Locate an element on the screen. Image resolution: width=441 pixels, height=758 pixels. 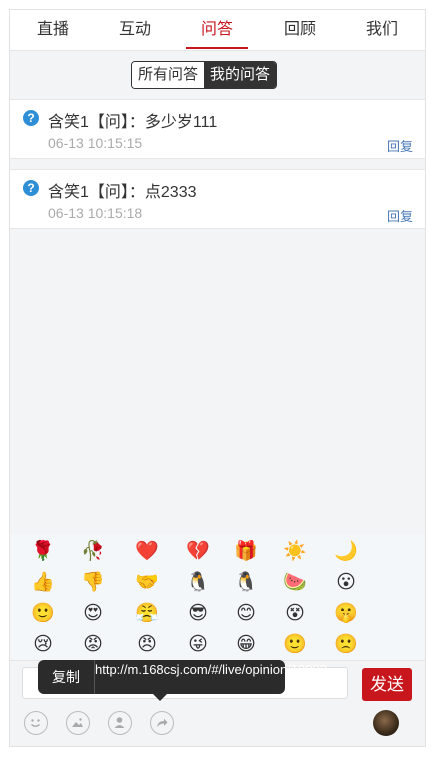
my-questions-button: 我的问答 is located at coordinates (240, 75).